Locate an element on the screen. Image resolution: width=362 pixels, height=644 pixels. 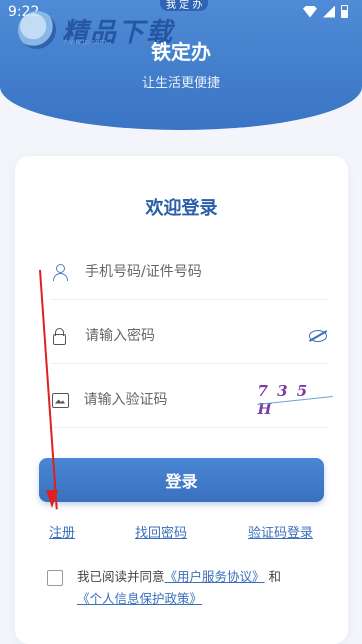
image-icon is located at coordinates (60, 400).